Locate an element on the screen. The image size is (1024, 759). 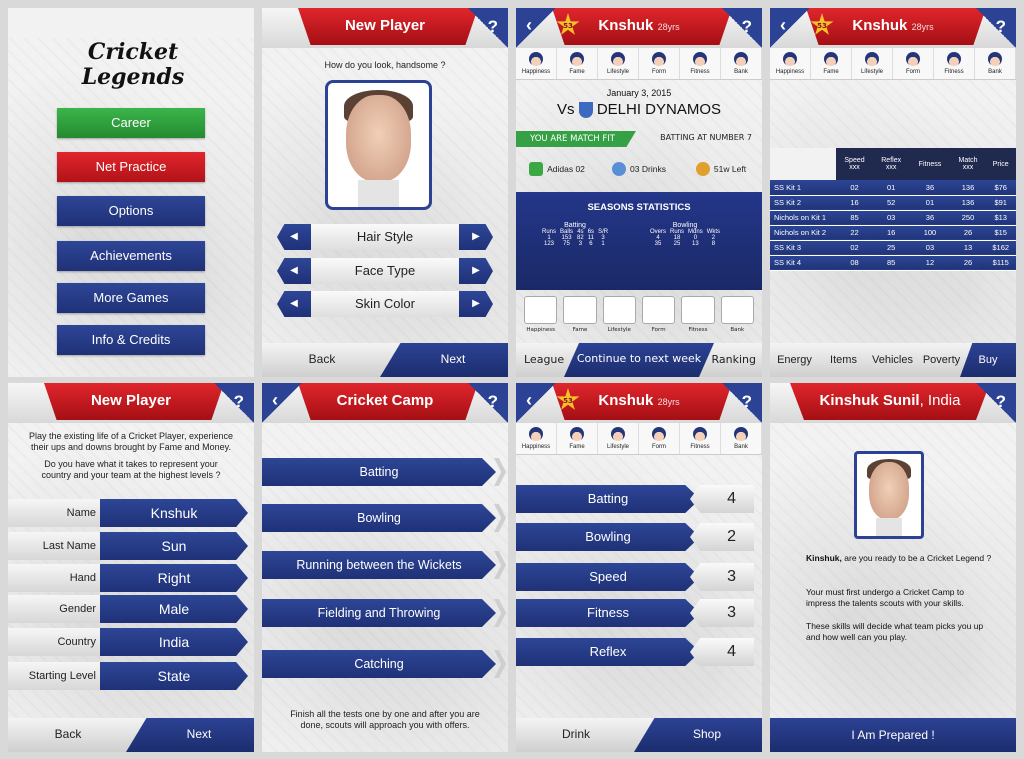
header: Kinshuk Sunil, India ? is located at coordinates (893, 403).